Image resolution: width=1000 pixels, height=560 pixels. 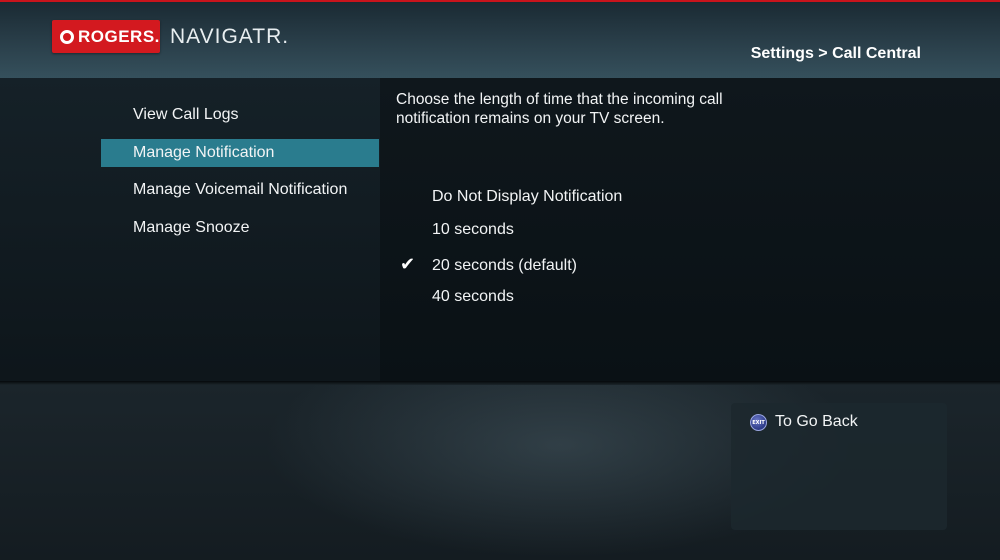 What do you see at coordinates (408, 264) in the screenshot?
I see `check-icon: ✔` at bounding box center [408, 264].